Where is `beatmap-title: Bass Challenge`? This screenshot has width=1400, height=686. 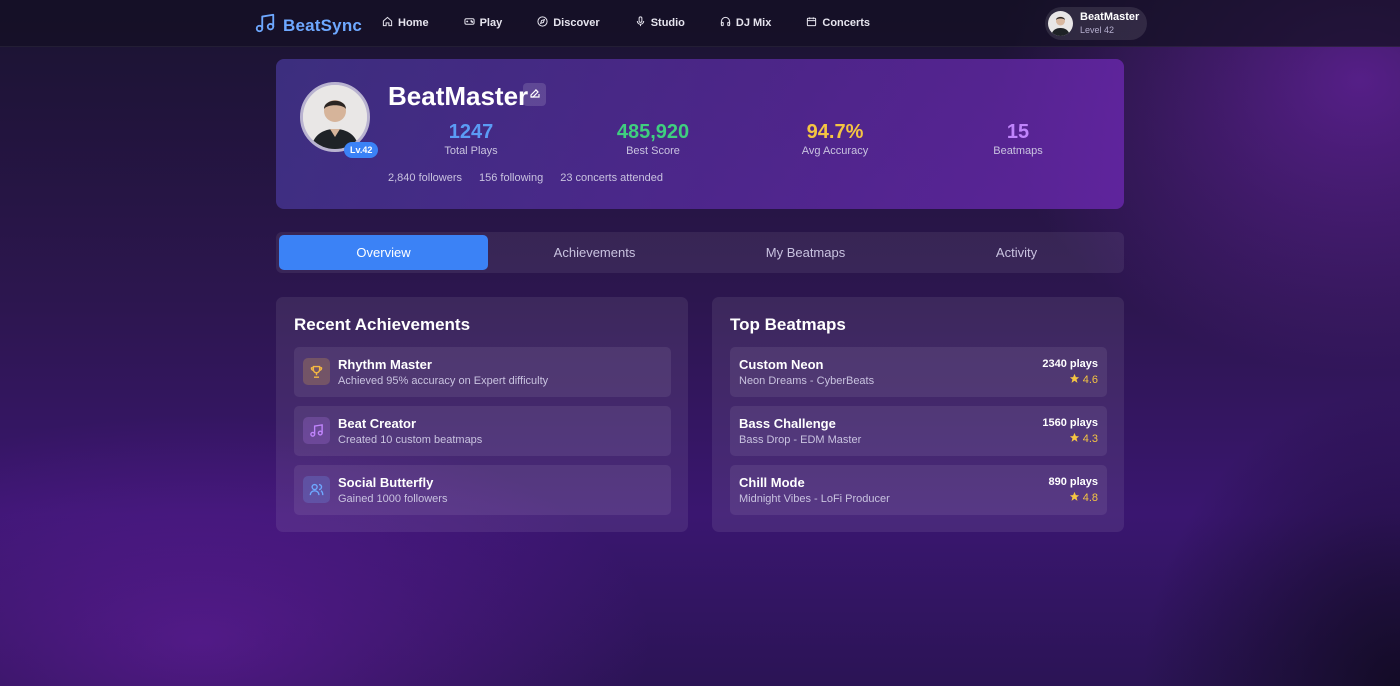
beatmap-title: Bass Challenge is located at coordinates (787, 423).